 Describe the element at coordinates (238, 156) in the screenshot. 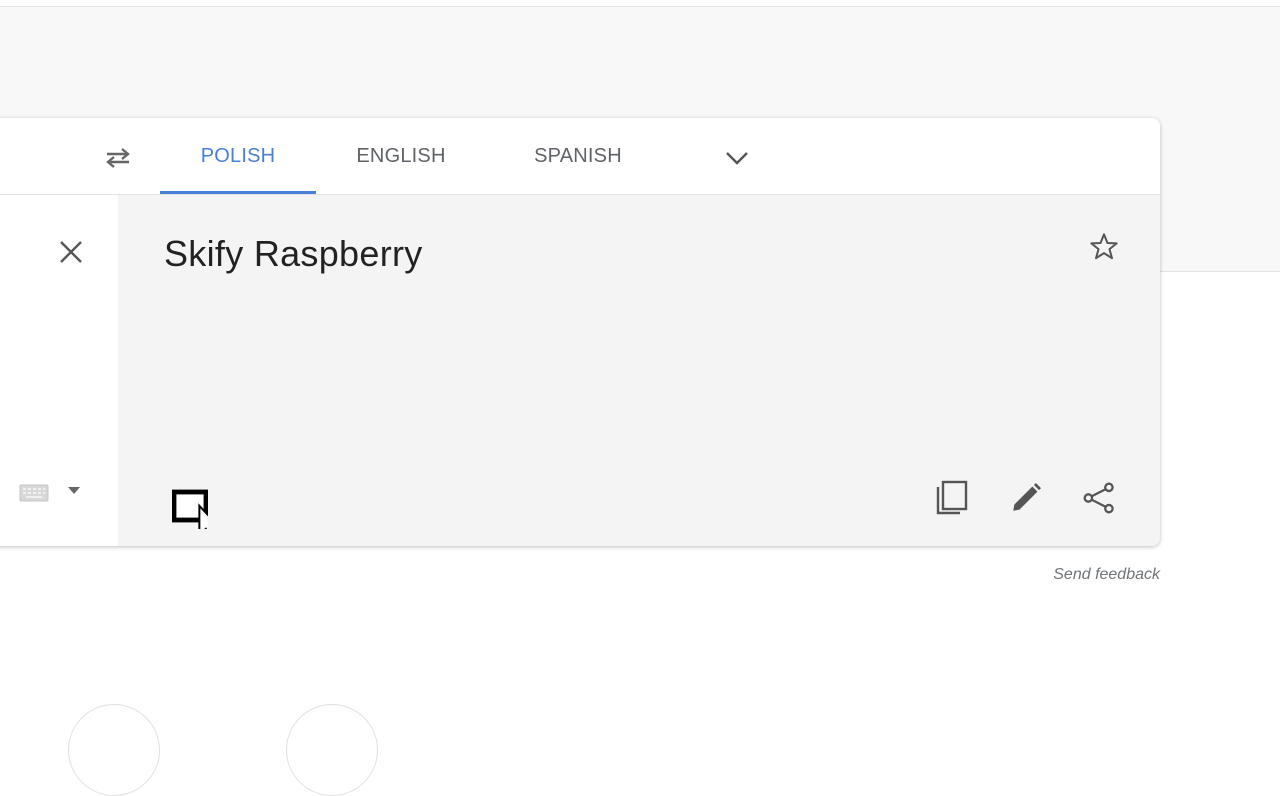

I see `tab-polish: POLISH` at that location.